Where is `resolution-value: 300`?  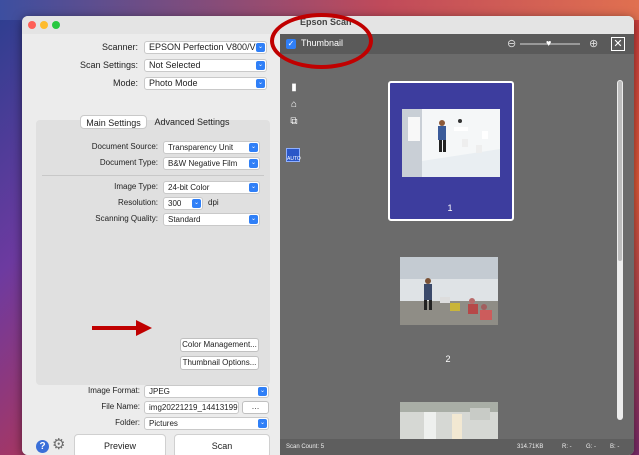
resolution-value: 300 is located at coordinates (175, 203).